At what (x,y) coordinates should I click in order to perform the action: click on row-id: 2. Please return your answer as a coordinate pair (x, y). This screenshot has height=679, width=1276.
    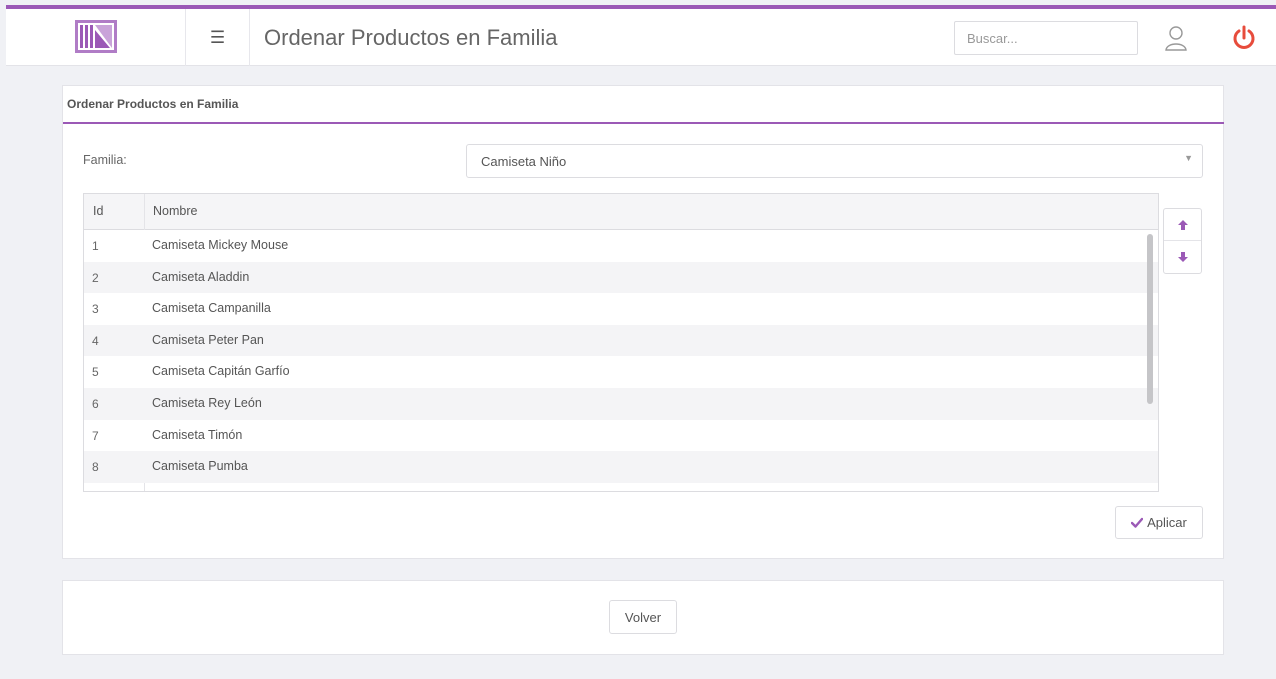
    Looking at the image, I should click on (95, 277).